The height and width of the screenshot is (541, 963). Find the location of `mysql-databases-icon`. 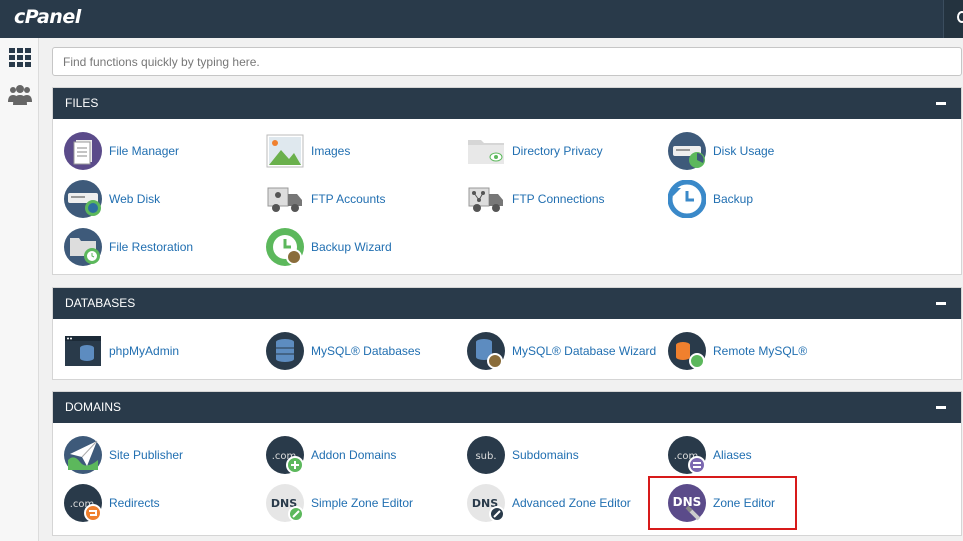

mysql-databases-icon is located at coordinates (285, 351).